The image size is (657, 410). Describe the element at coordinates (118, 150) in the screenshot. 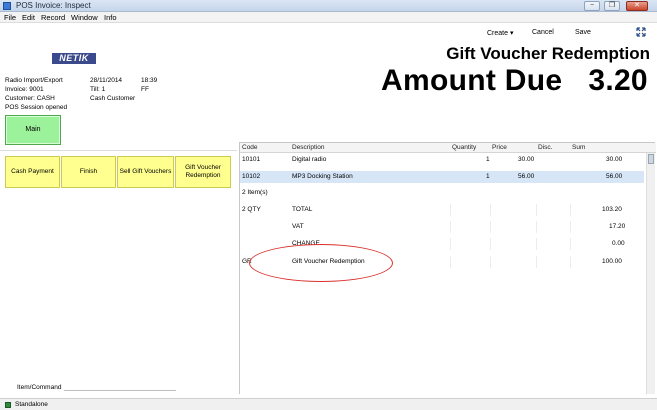

I see `divider` at that location.